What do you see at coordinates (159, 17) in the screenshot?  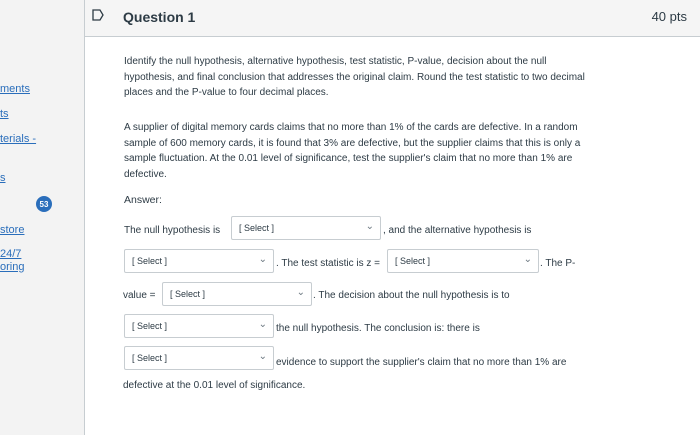 I see `question-title: Question 1` at bounding box center [159, 17].